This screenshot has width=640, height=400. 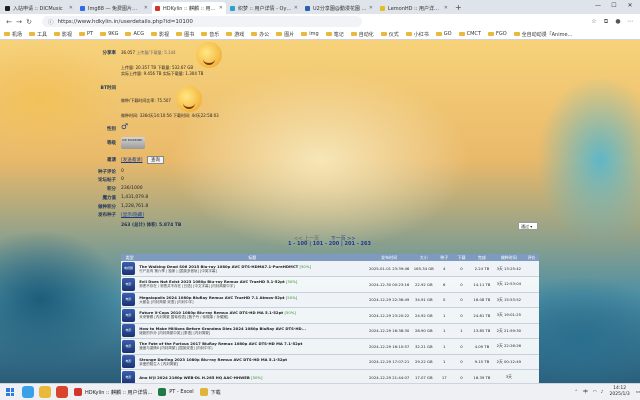 What do you see at coordinates (595, 392) in the screenshot?
I see `wifi-icon: ◠` at bounding box center [595, 392].